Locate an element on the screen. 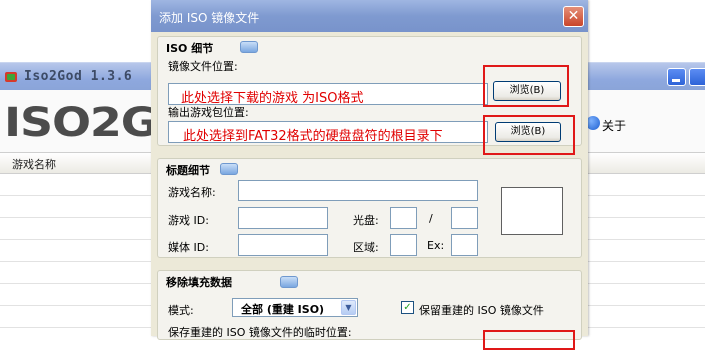  minimize-button is located at coordinates (676, 77).